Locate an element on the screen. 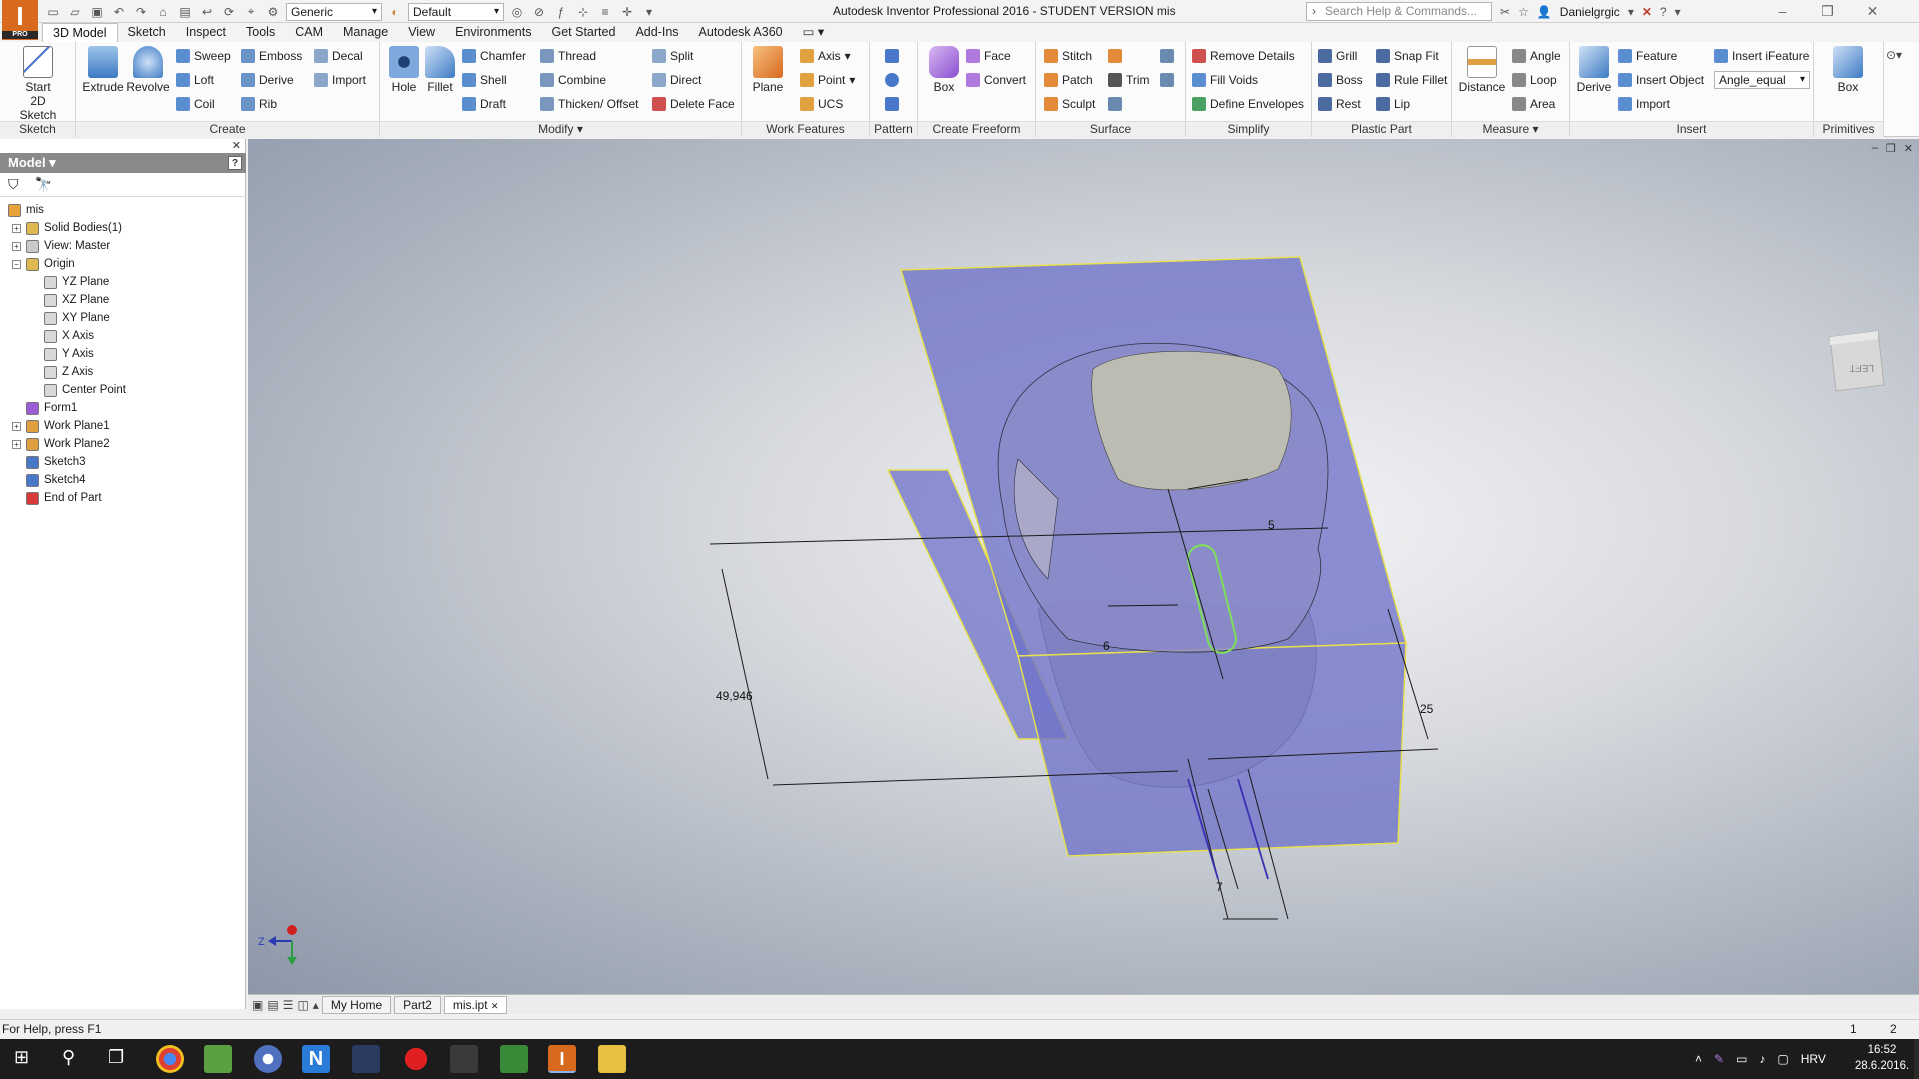  doc-menu-icon: ▴ is located at coordinates (316, 1005).